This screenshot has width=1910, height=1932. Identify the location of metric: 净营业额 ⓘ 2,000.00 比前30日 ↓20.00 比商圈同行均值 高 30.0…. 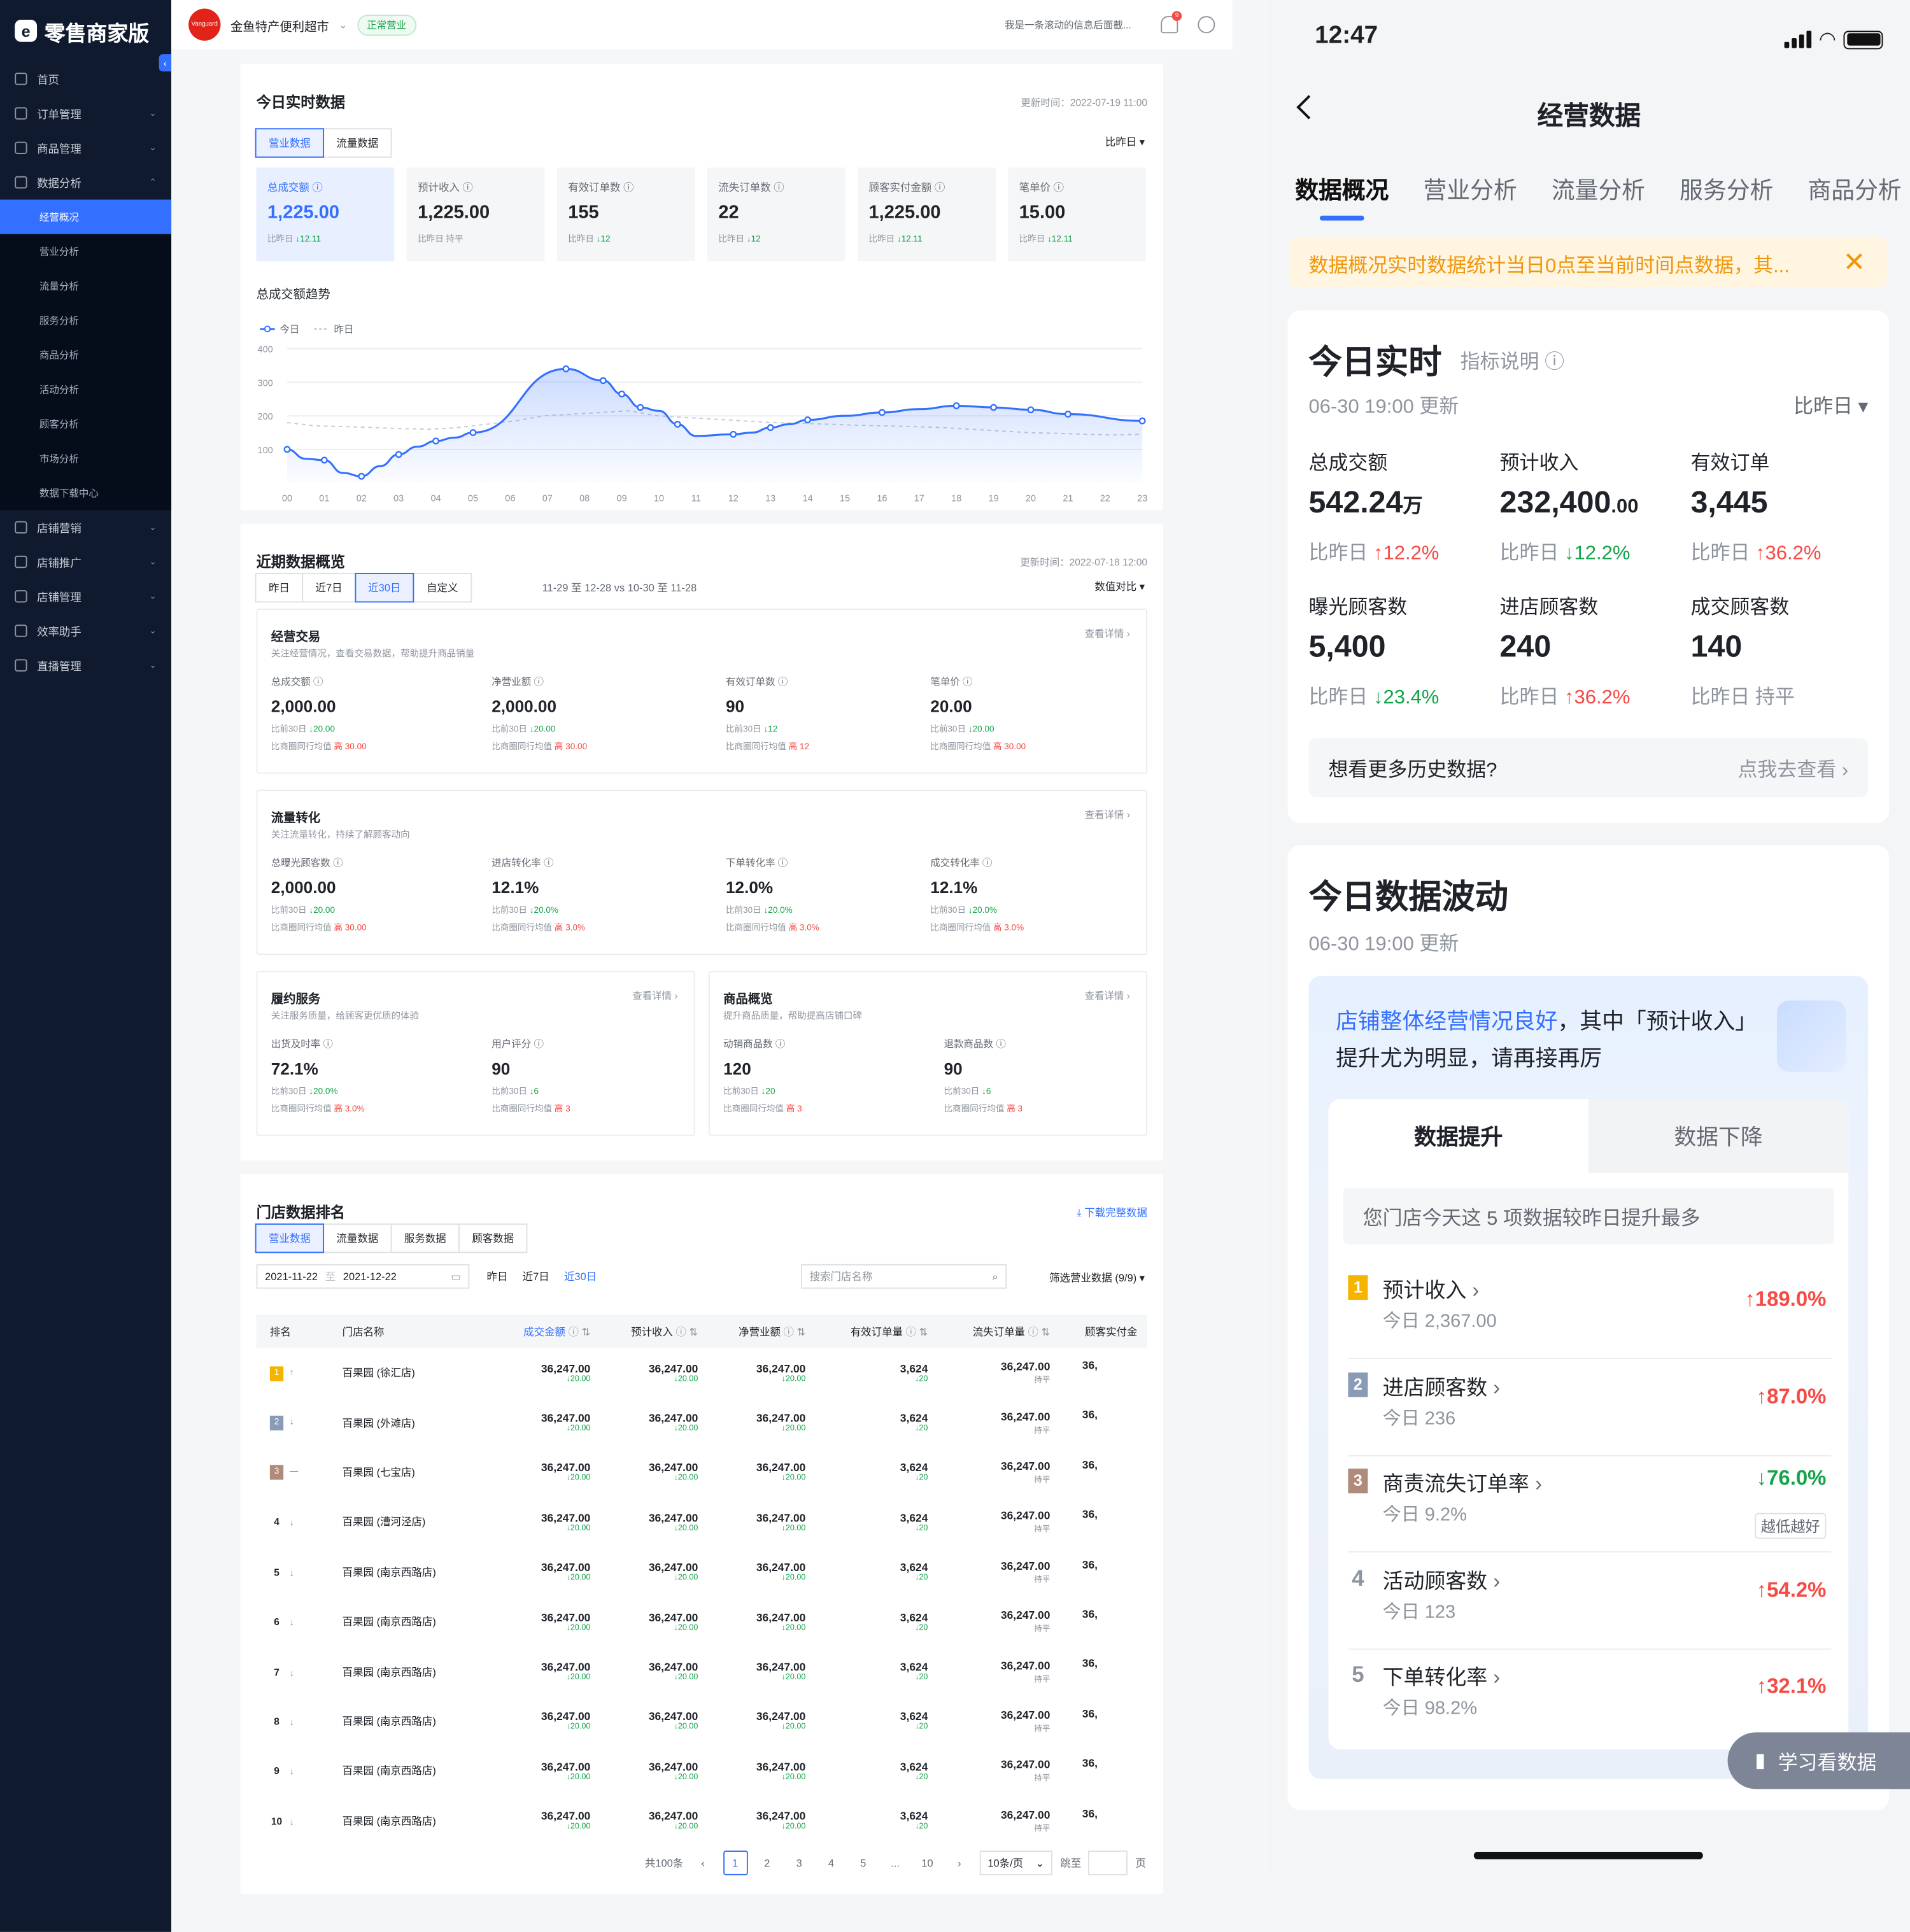
(540, 714).